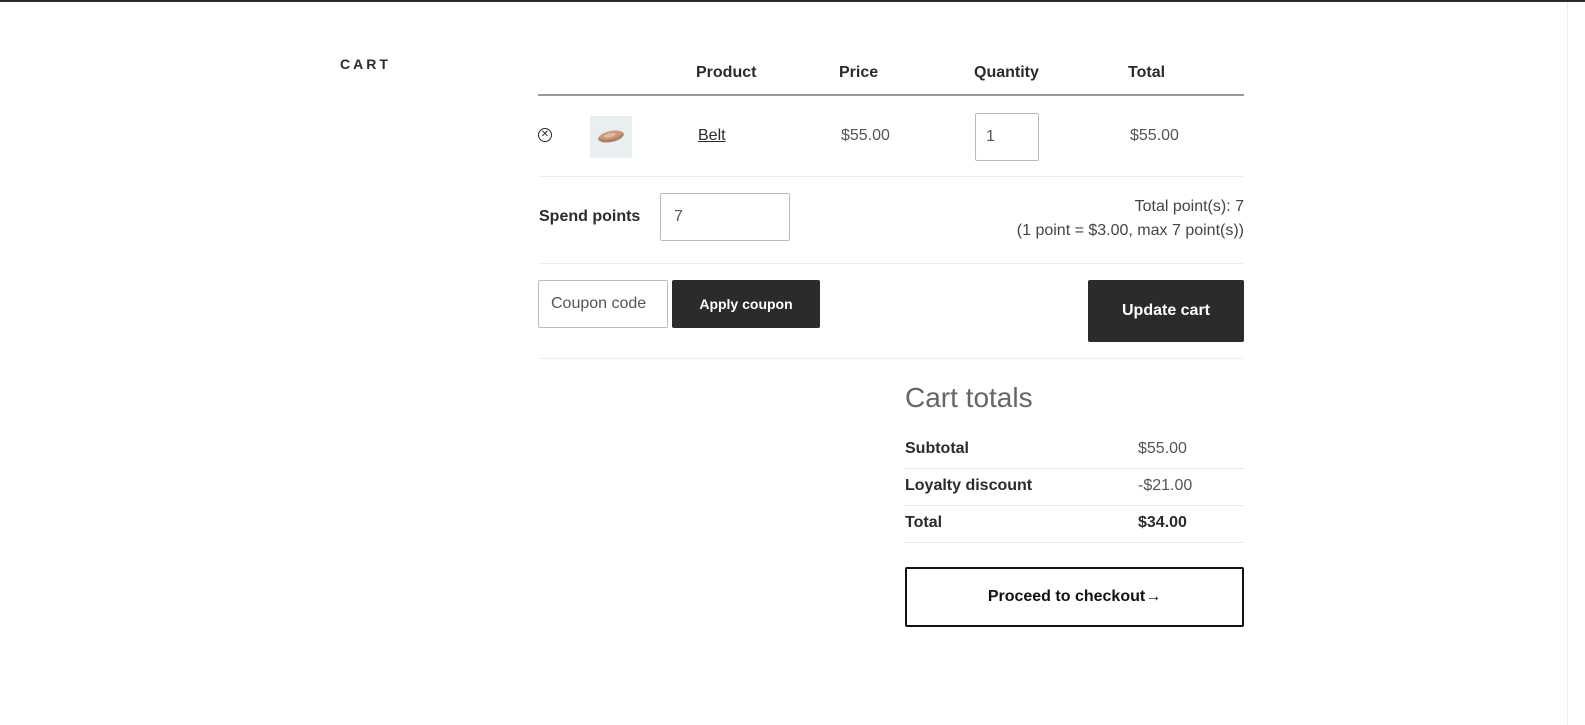 The image size is (1585, 725). What do you see at coordinates (746, 304) in the screenshot?
I see `apply-coupon-button: Apply coupon` at bounding box center [746, 304].